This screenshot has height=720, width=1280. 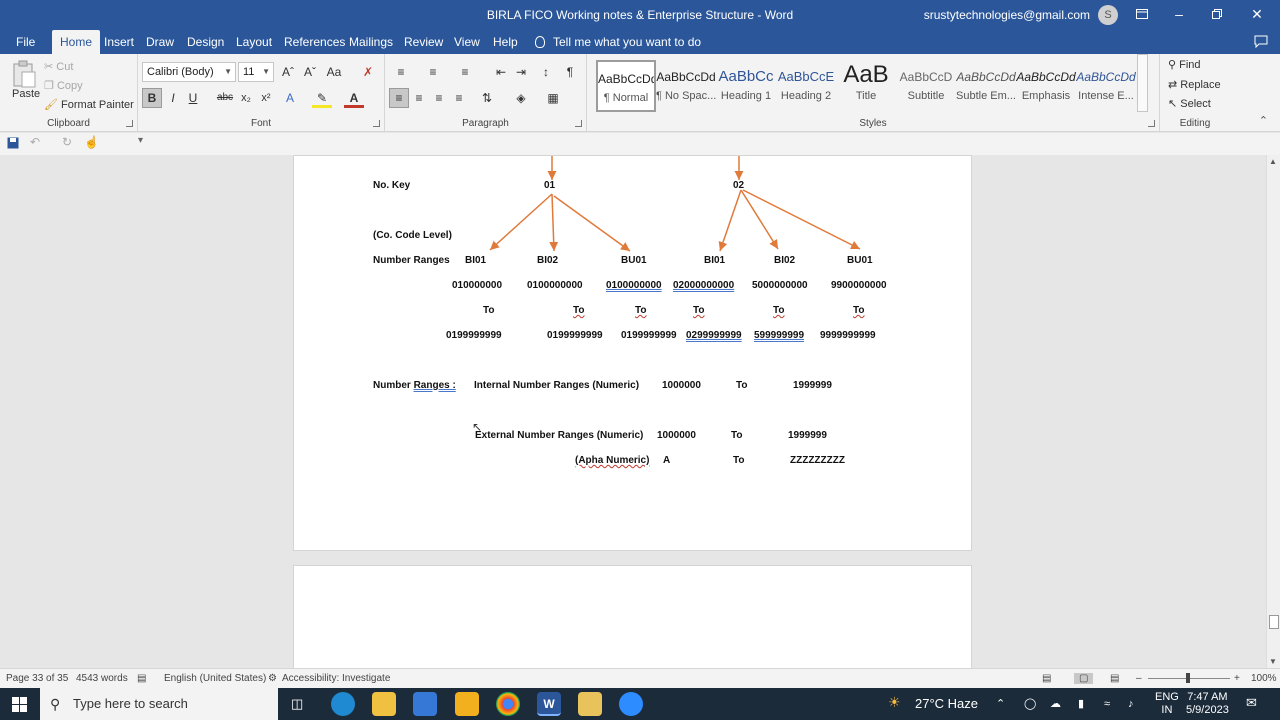 What do you see at coordinates (354, 98) in the screenshot?
I see `font-color-icon: A` at bounding box center [354, 98].